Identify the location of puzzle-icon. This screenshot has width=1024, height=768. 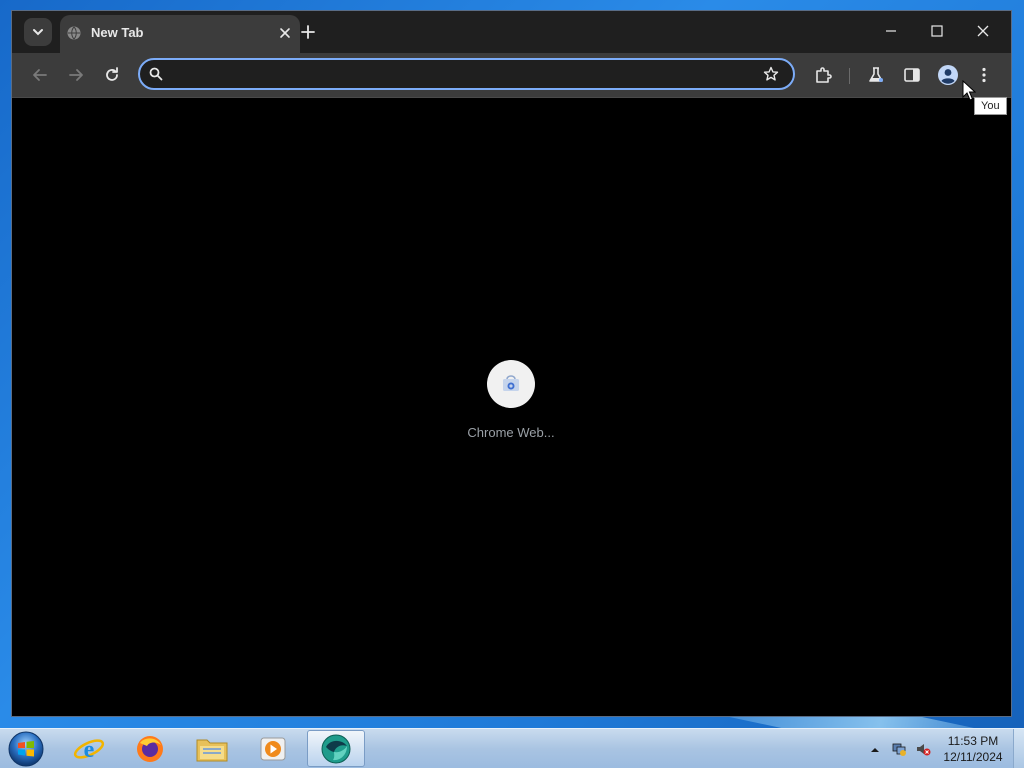
(823, 75).